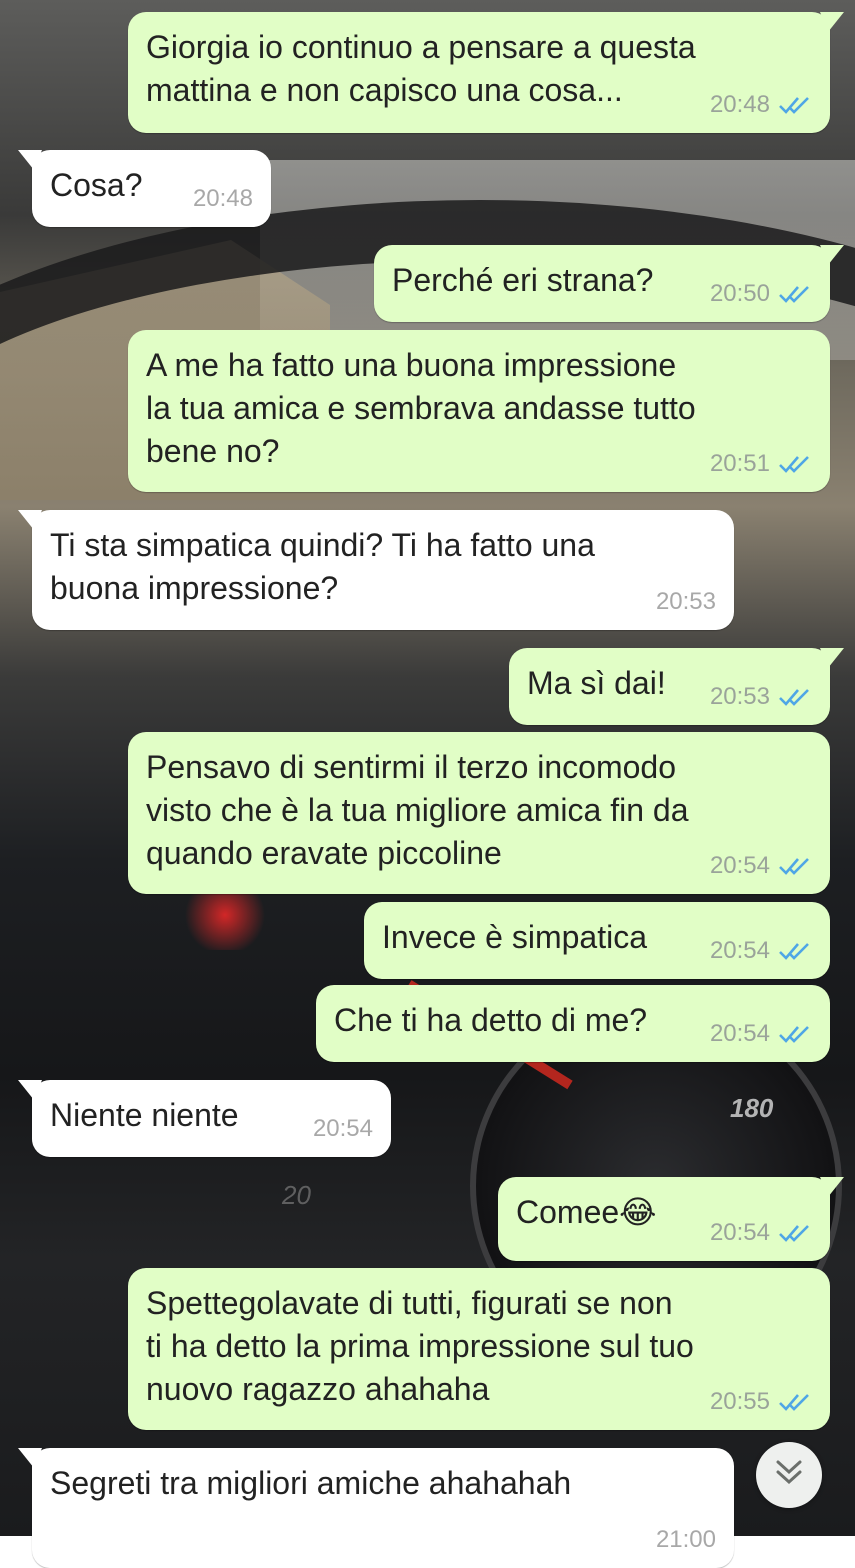 The image size is (855, 1568). What do you see at coordinates (204, 1118) in the screenshot?
I see `message-bubble-incoming: Niente niente 20:54` at bounding box center [204, 1118].